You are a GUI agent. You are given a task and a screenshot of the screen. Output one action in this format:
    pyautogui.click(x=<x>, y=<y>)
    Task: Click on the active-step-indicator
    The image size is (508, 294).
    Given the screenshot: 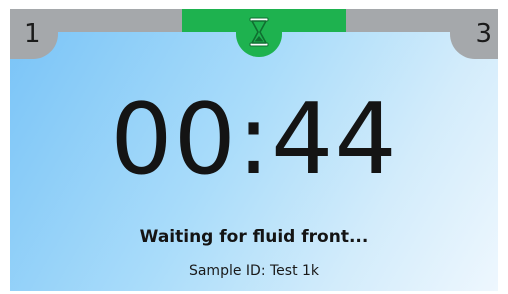 What is the action you would take?
    pyautogui.click(x=259, y=33)
    